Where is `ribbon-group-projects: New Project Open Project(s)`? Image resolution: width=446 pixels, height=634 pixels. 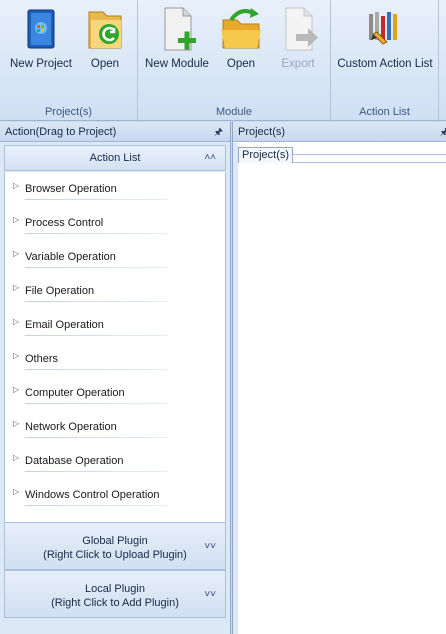
ribbon-group-projects: New Project Open Project(s) is located at coordinates (69, 60).